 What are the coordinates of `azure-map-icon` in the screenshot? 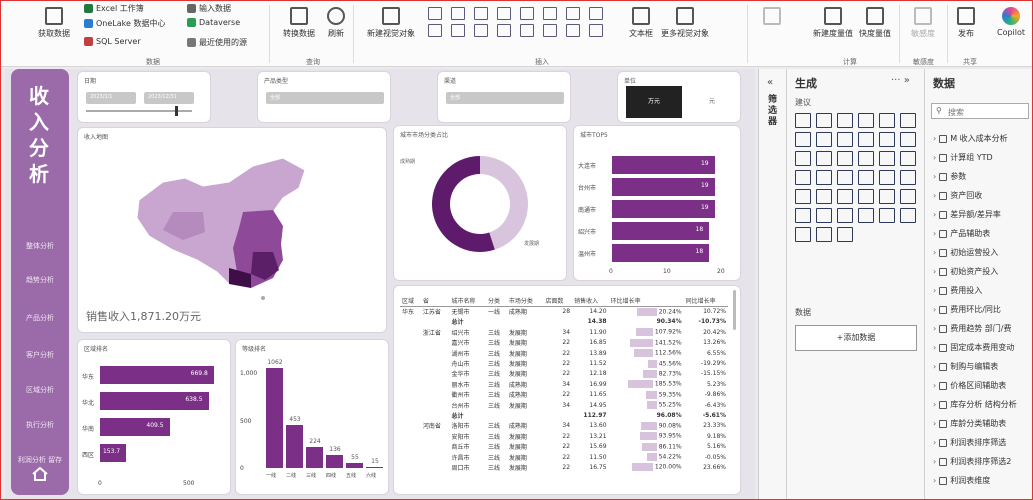 It's located at (845, 177).